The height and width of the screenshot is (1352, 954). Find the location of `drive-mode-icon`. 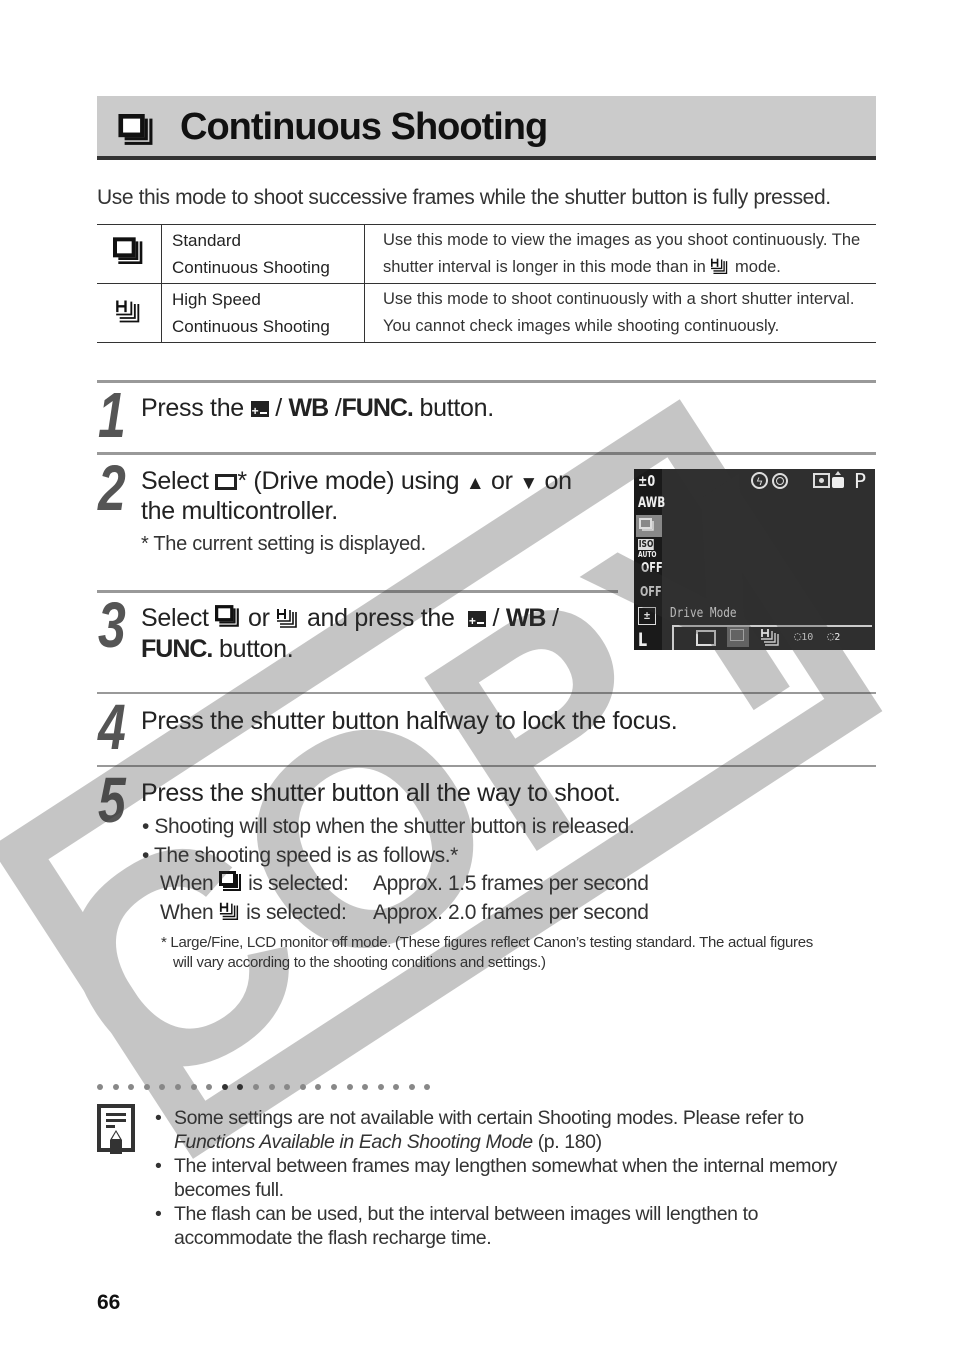

drive-mode-icon is located at coordinates (226, 482).